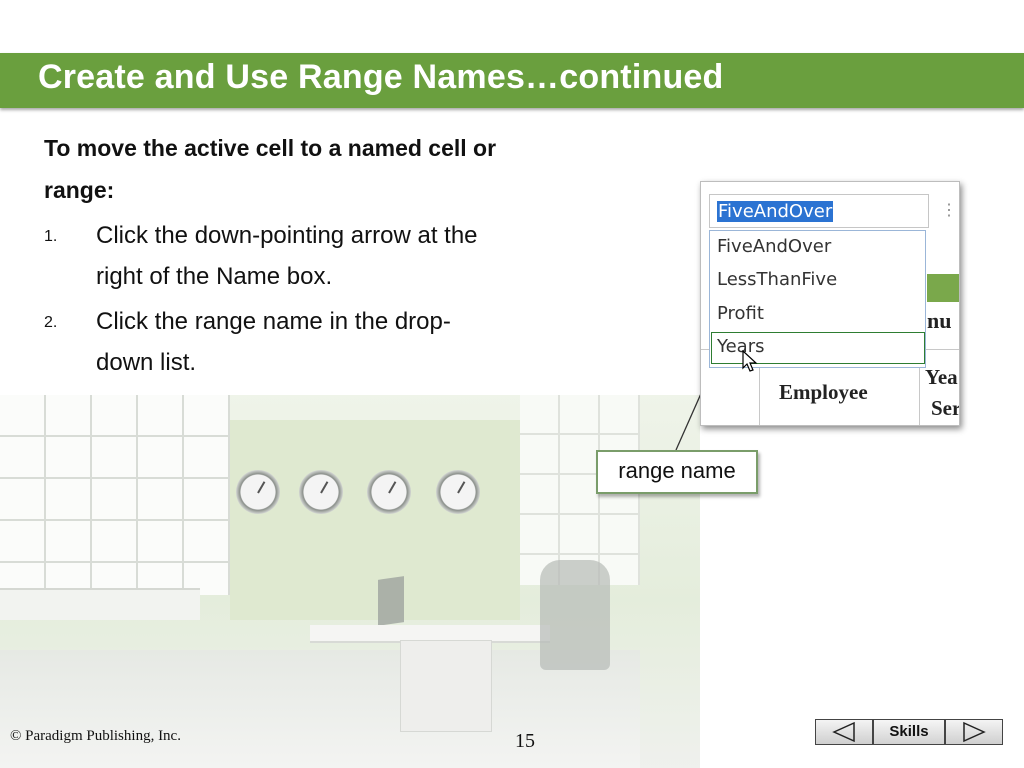  I want to click on name-box: FiveAndOver, so click(819, 211).